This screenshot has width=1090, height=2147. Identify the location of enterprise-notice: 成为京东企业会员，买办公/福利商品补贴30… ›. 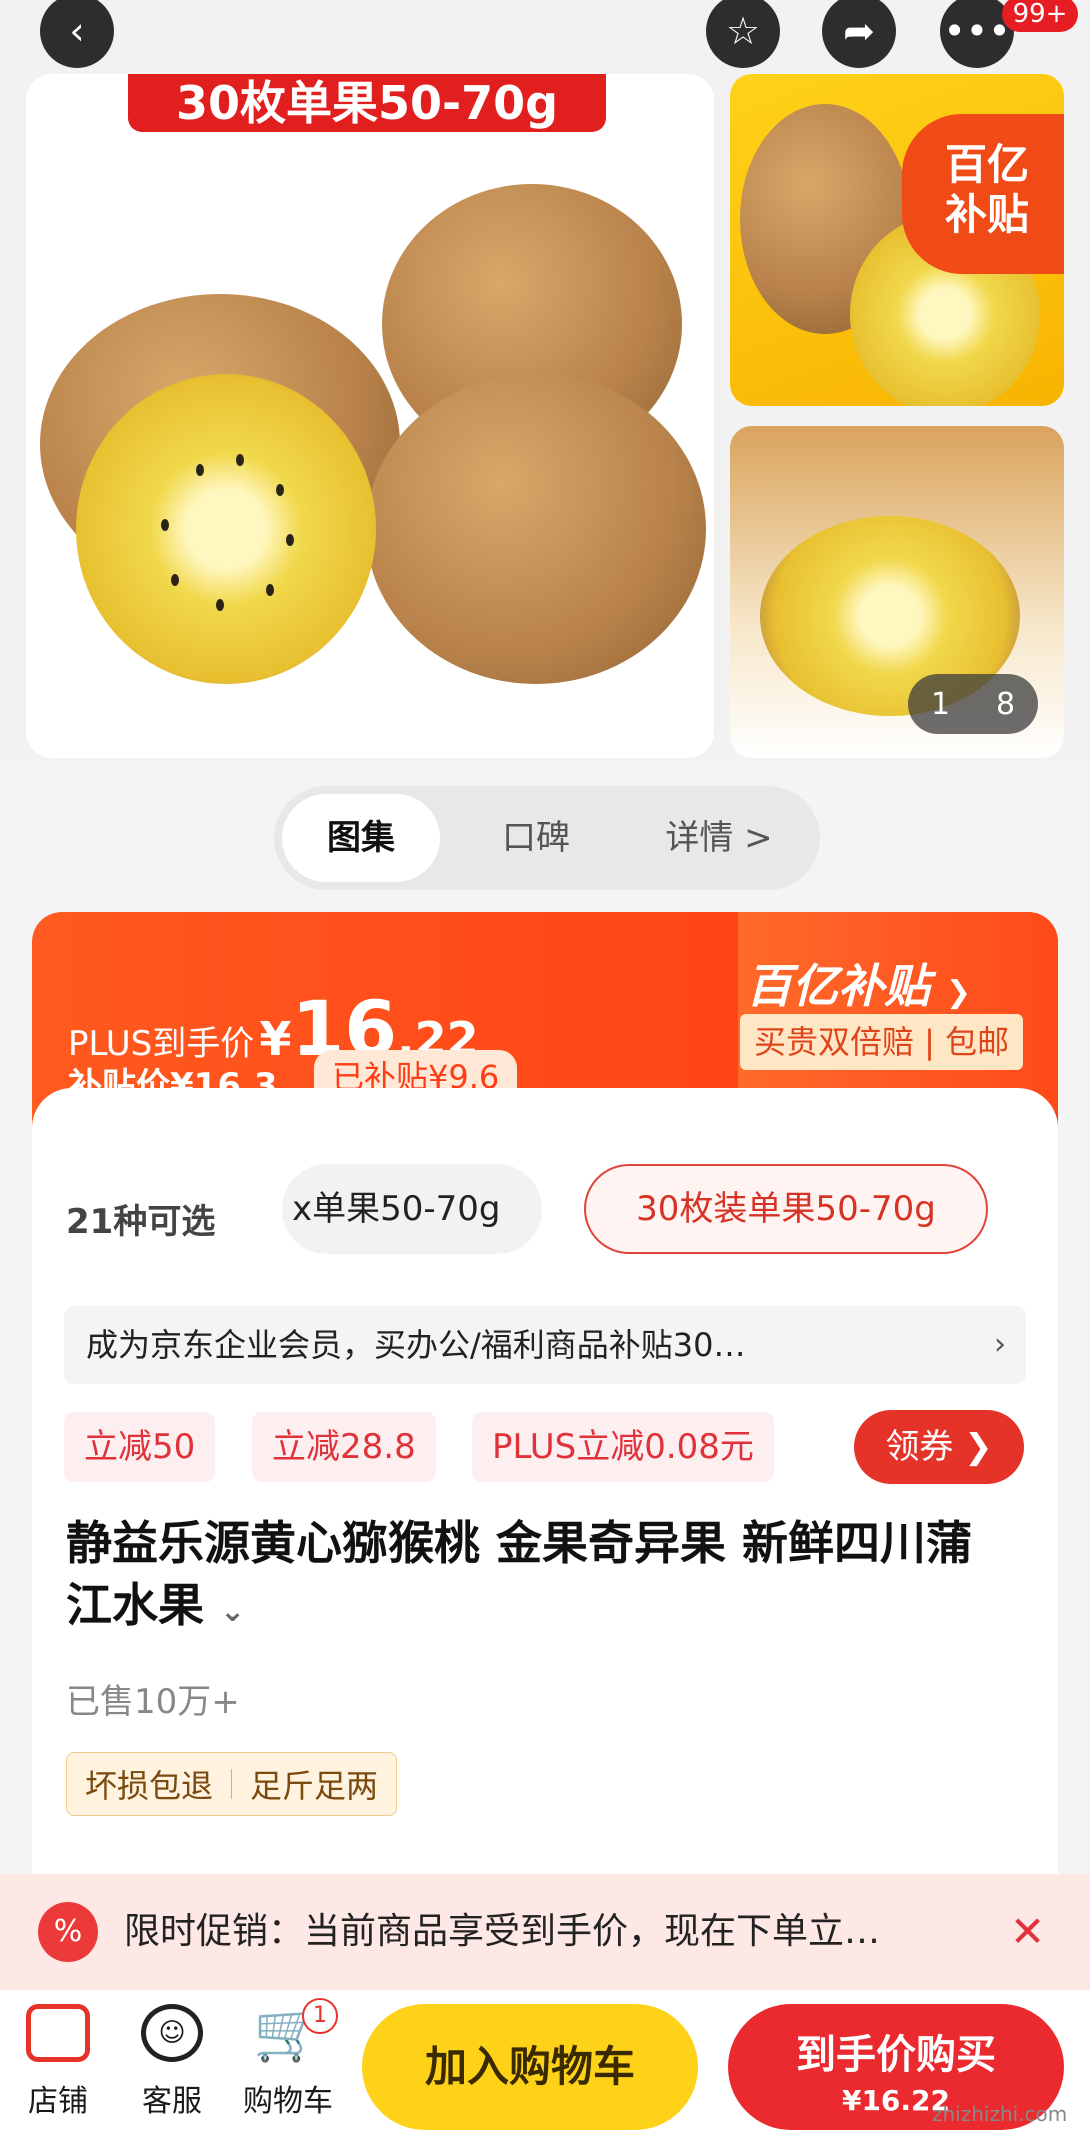
(545, 1345).